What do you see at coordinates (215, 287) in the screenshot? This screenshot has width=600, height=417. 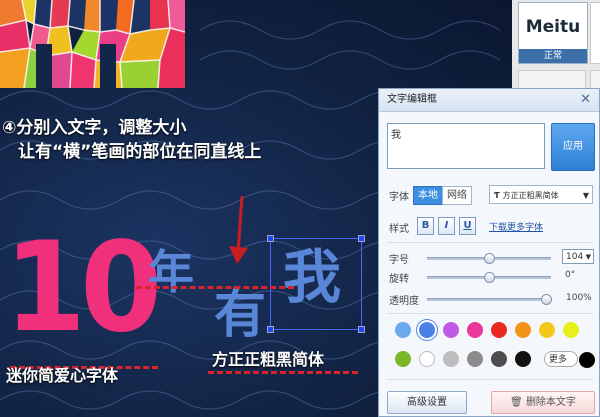 I see `alignment-dash-line` at bounding box center [215, 287].